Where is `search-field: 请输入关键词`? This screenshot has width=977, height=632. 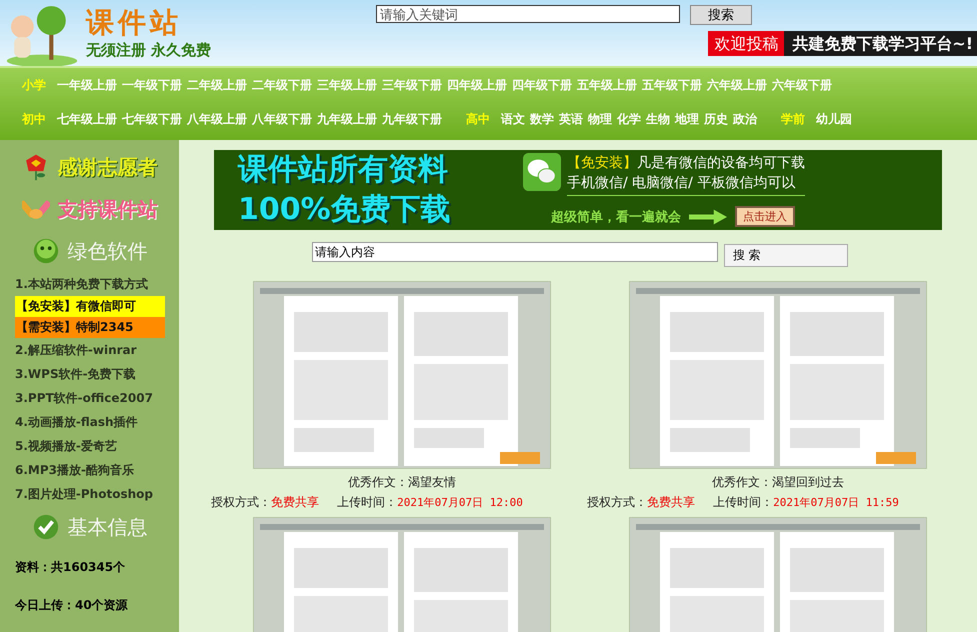
search-field: 请输入关键词 is located at coordinates (528, 14).